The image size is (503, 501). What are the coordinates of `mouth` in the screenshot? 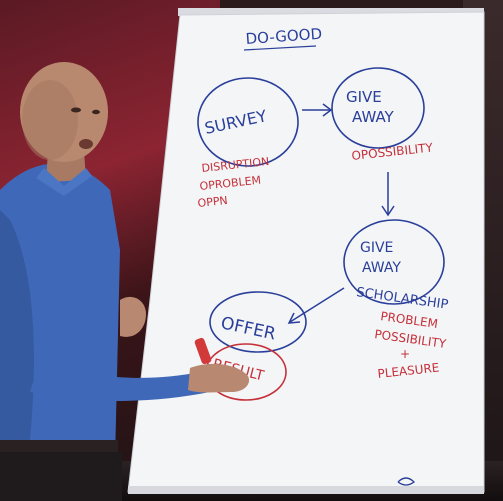 It's located at (86, 144).